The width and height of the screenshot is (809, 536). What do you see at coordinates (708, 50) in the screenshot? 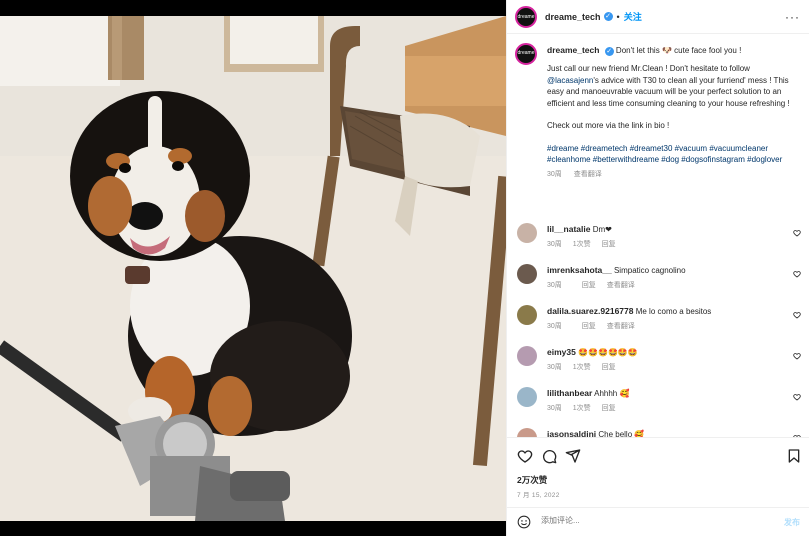
I see `caption-line1-b: cute face fool you !` at bounding box center [708, 50].